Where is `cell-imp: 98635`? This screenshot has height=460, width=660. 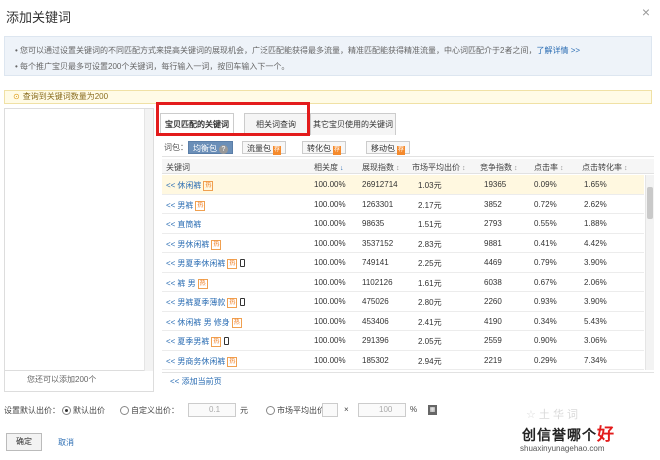 cell-imp: 98635 is located at coordinates (373, 223).